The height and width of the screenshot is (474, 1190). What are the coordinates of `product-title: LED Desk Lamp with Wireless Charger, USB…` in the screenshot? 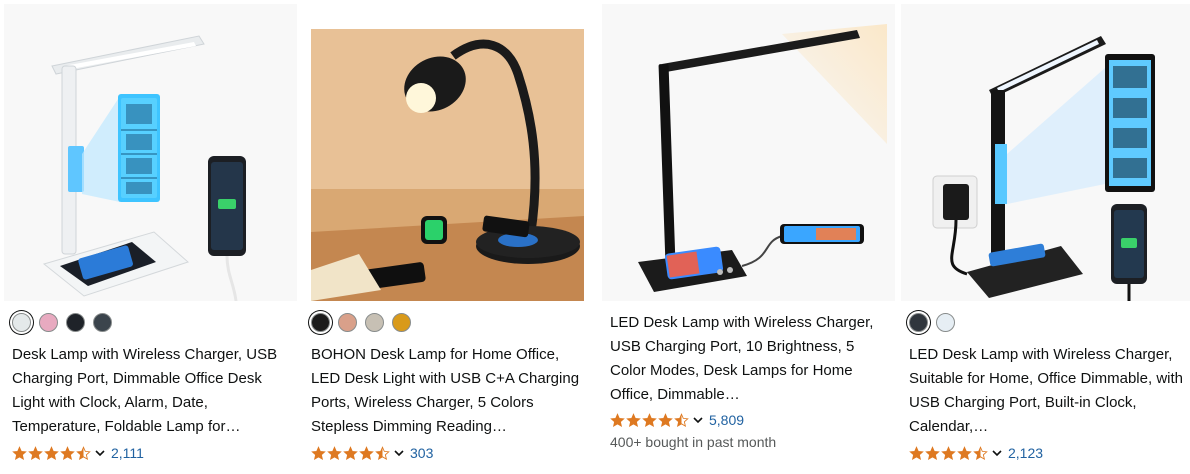 It's located at (748, 359).